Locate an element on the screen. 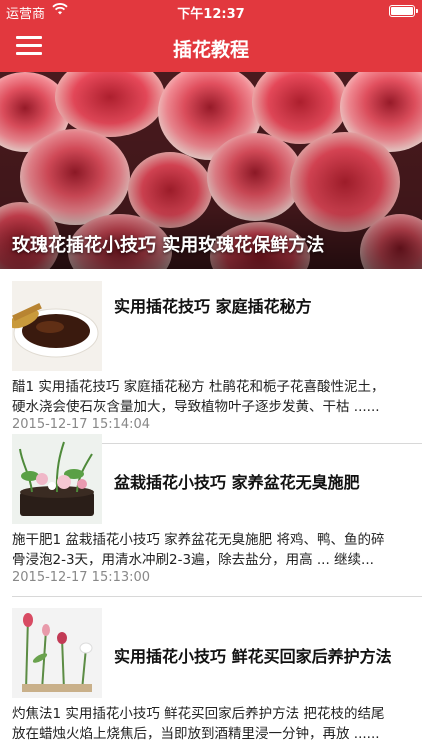  status-bar: 运营商 下午12:37 is located at coordinates (211, 11).